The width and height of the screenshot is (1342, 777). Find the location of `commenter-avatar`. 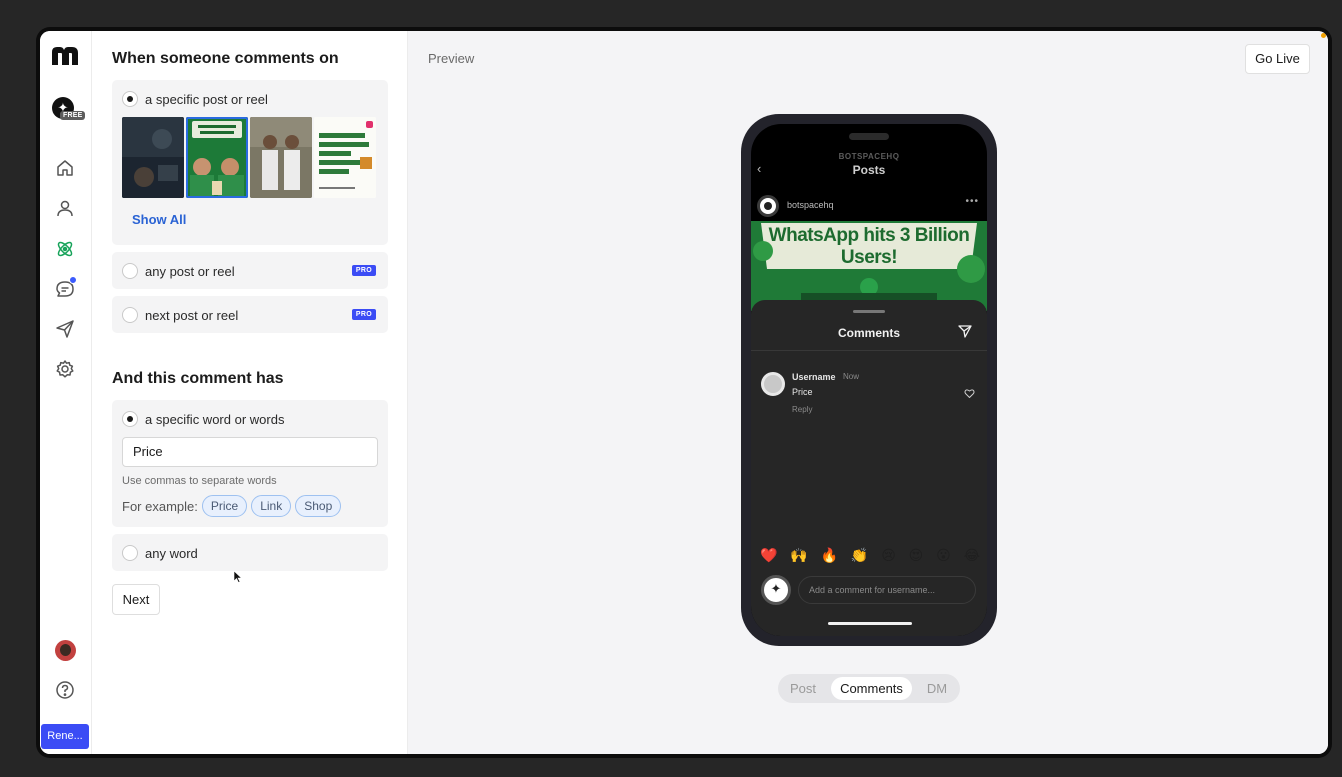

commenter-avatar is located at coordinates (776, 590).